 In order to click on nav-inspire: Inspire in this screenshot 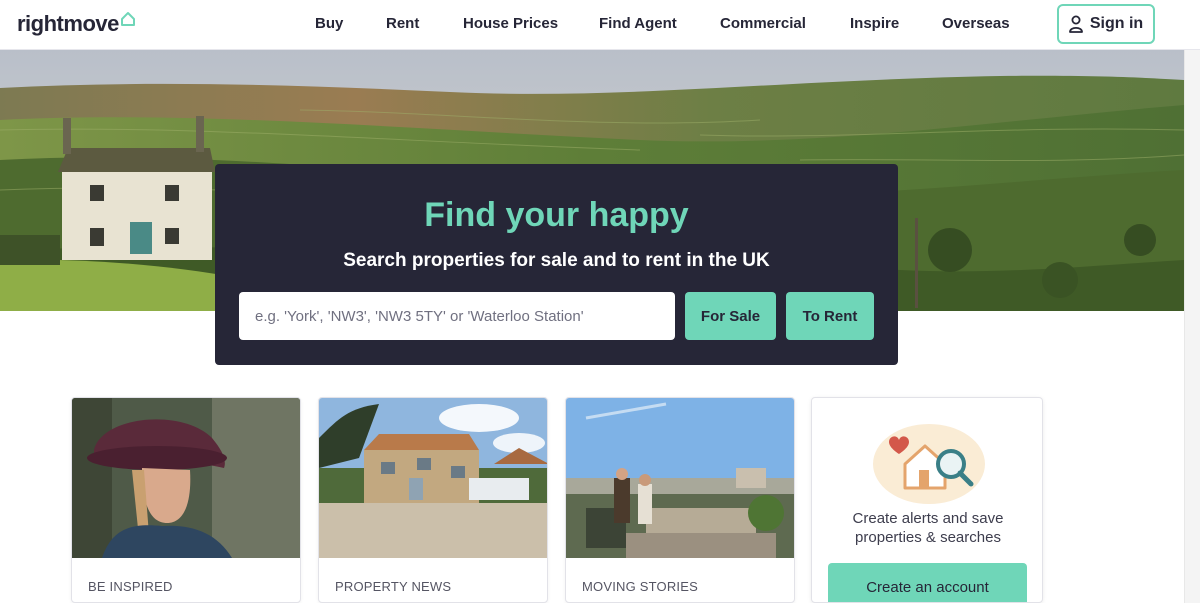, I will do `click(874, 23)`.